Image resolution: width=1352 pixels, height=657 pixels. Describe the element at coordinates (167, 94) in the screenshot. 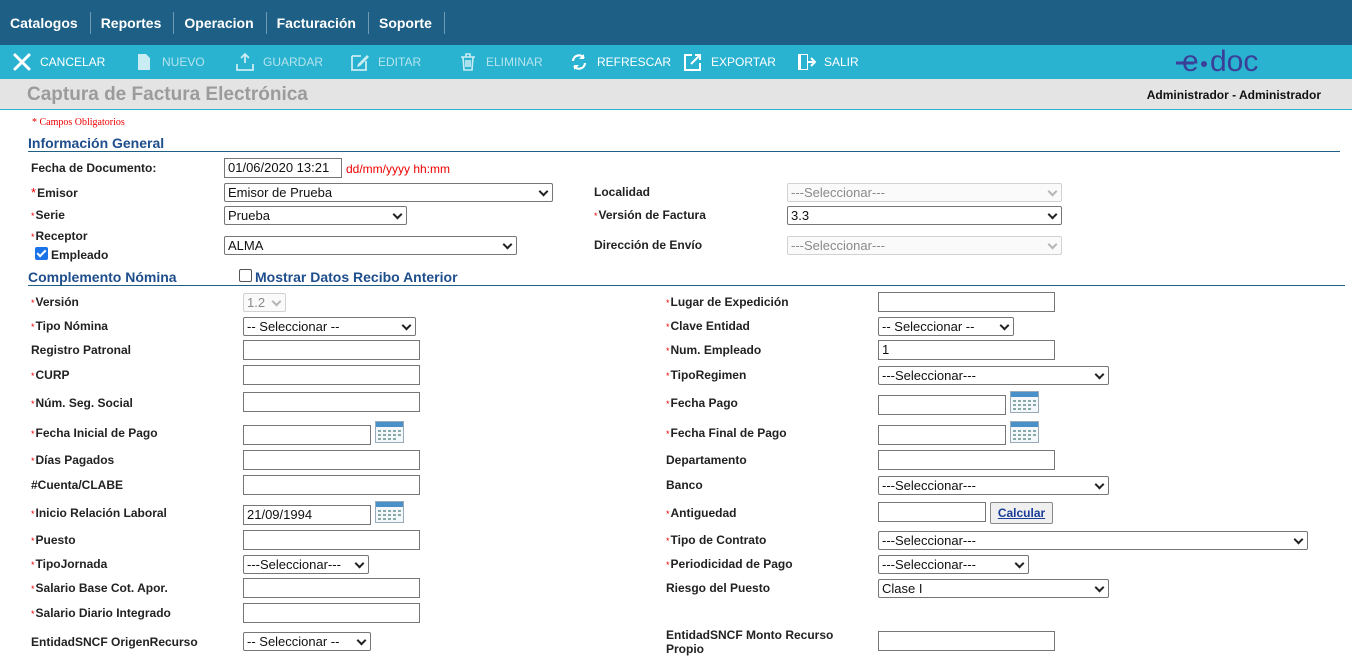

I see `page-title: Captura de Factura Electrónica` at that location.